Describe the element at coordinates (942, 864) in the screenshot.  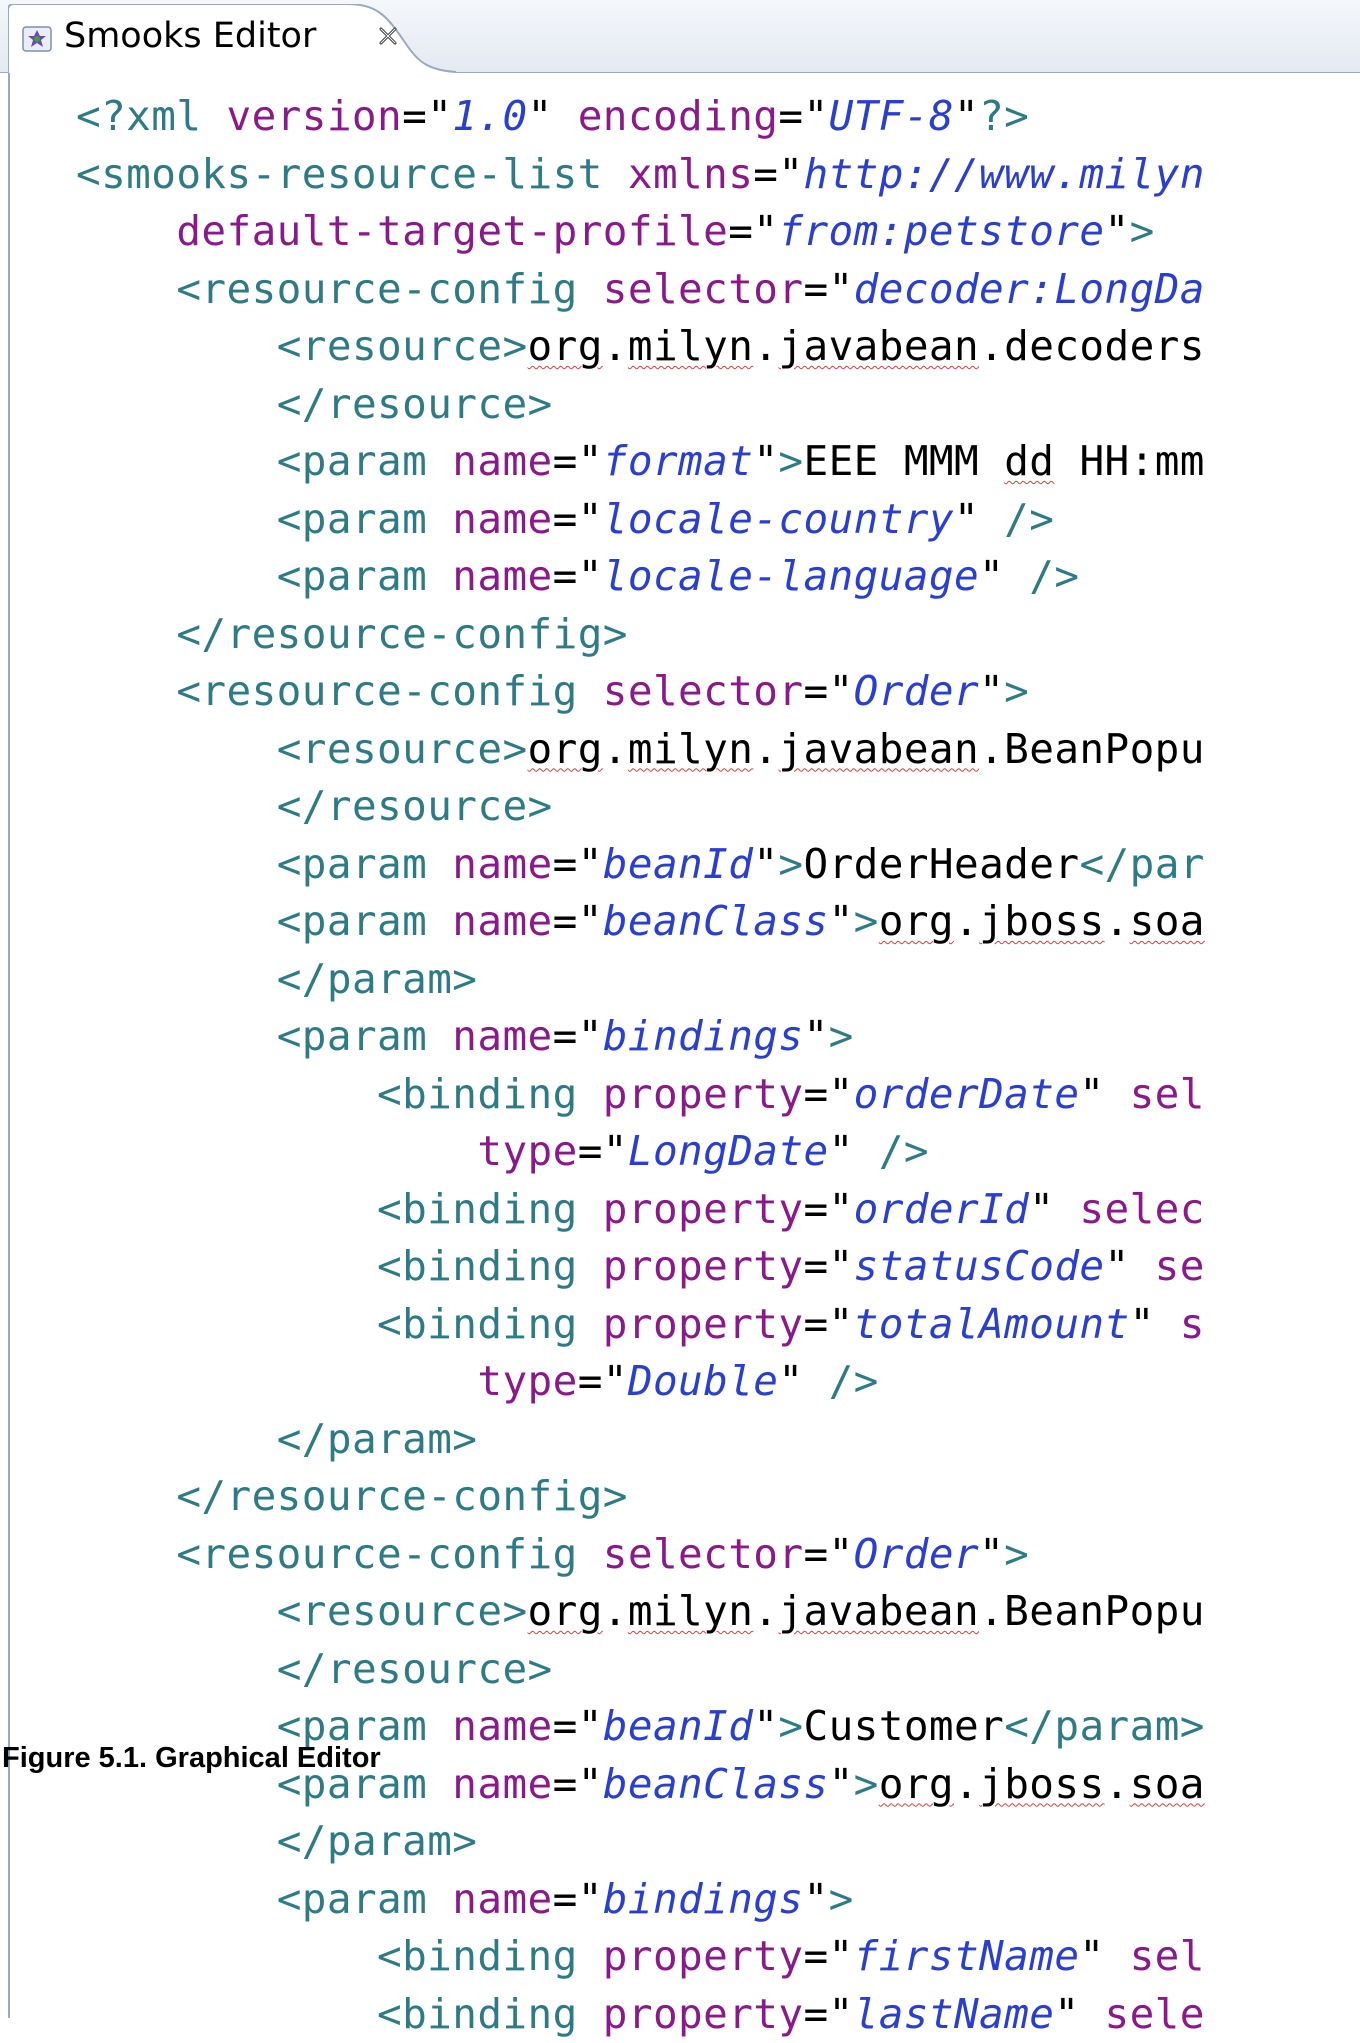
I see `code-token: OrderHeader` at that location.